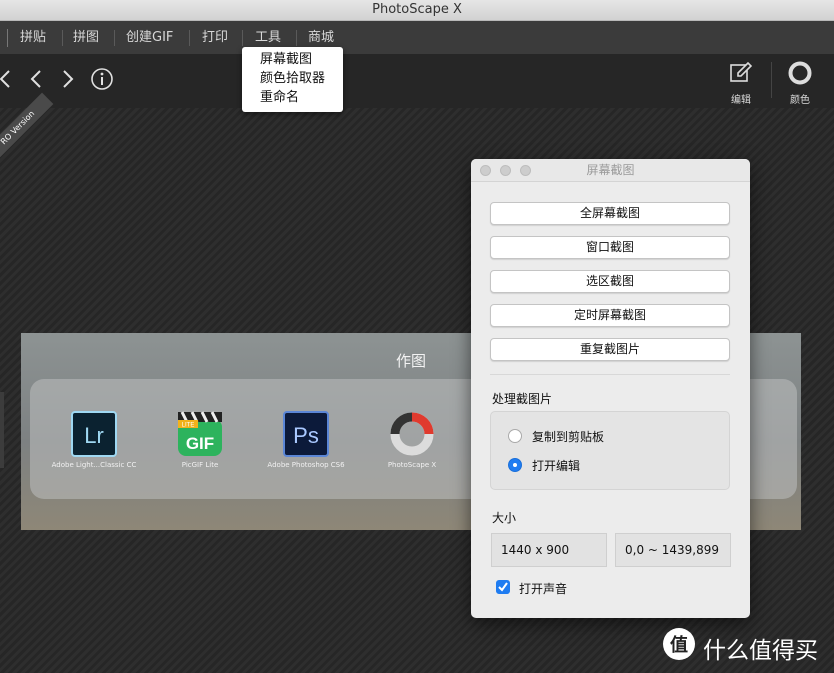  I want to click on edit-button: 编辑, so click(741, 83).